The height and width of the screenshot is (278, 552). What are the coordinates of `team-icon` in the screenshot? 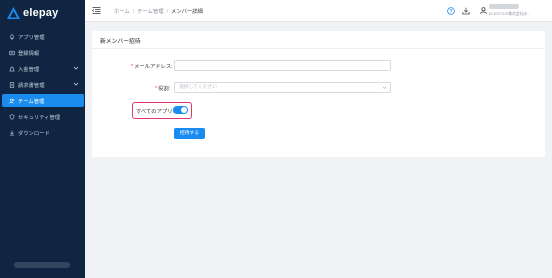 It's located at (11, 100).